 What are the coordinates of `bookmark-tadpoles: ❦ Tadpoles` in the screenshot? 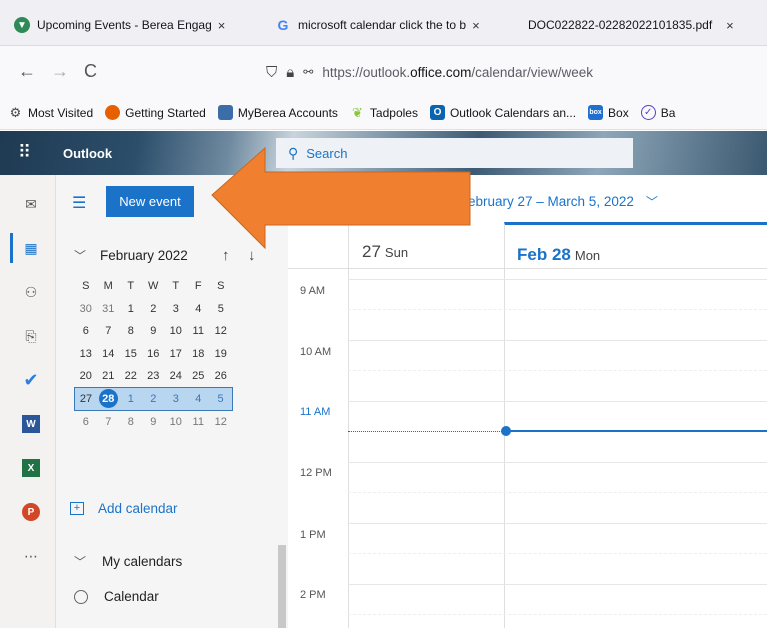 It's located at (384, 112).